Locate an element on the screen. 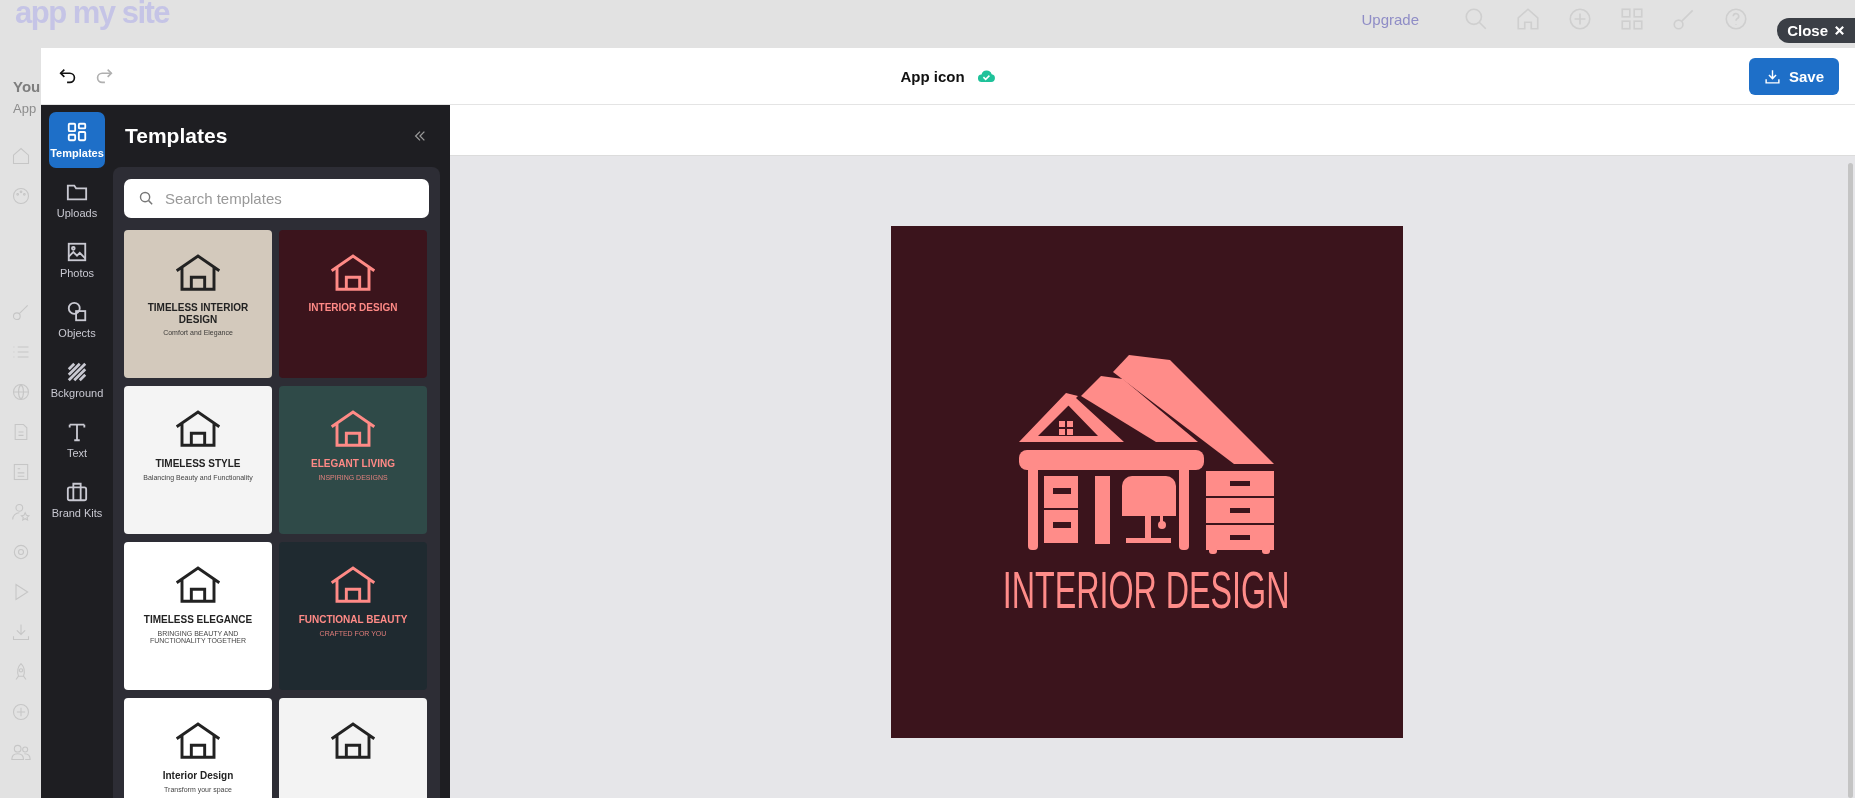  sidebar-tab: Templates is located at coordinates (77, 140).